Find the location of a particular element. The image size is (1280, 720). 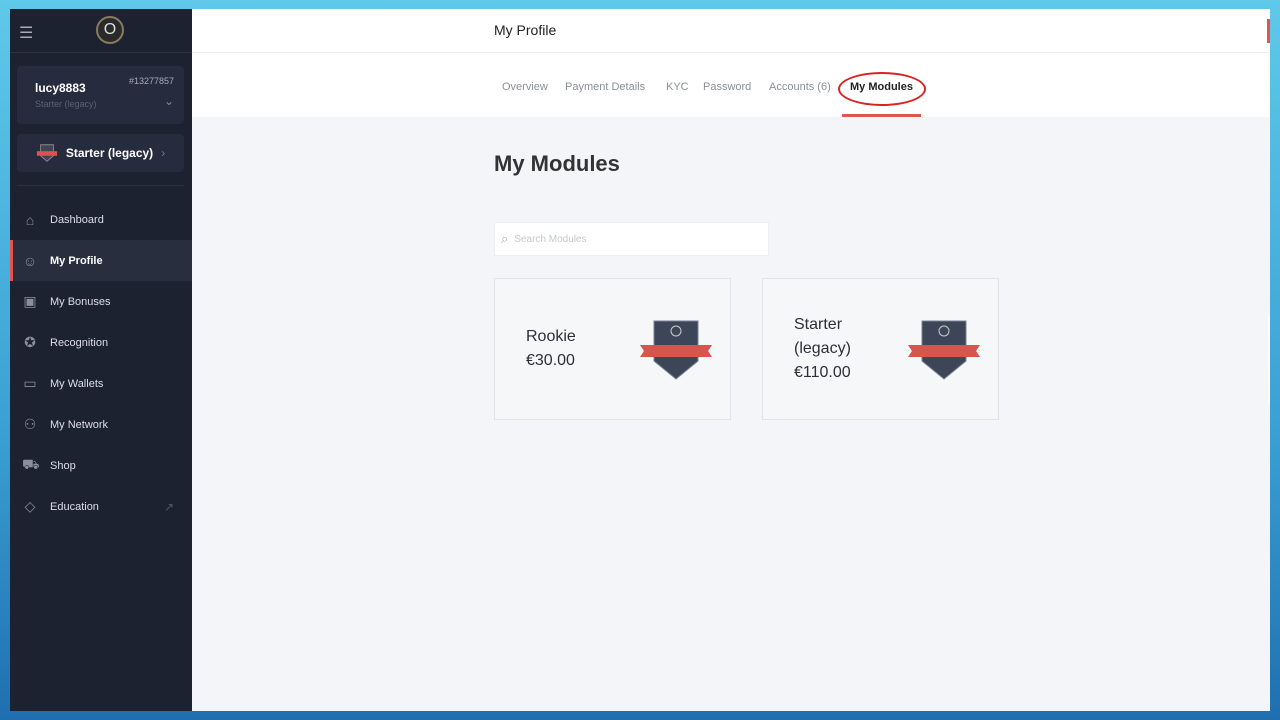

module-name-line1: Starter is located at coordinates (818, 324).